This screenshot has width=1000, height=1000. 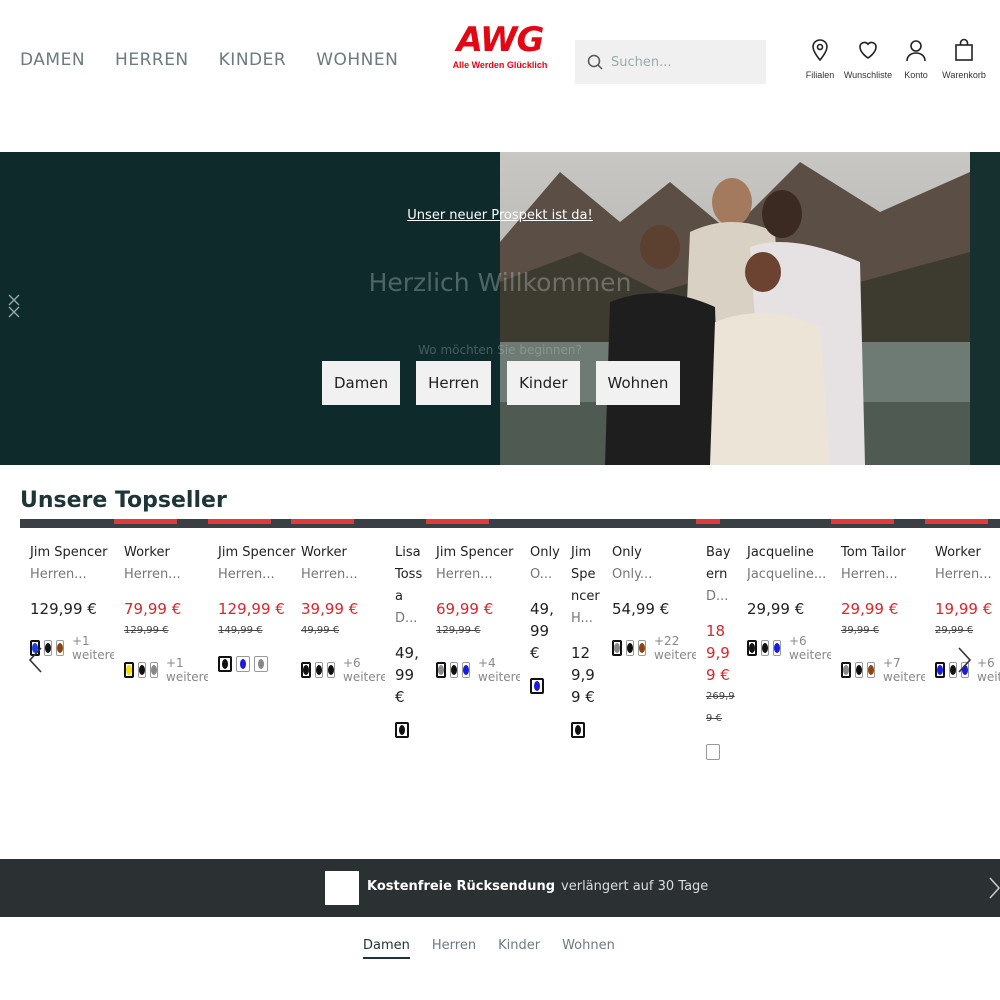 What do you see at coordinates (541, 606) in the screenshot?
I see `product-card: Only O... 49,99 €` at bounding box center [541, 606].